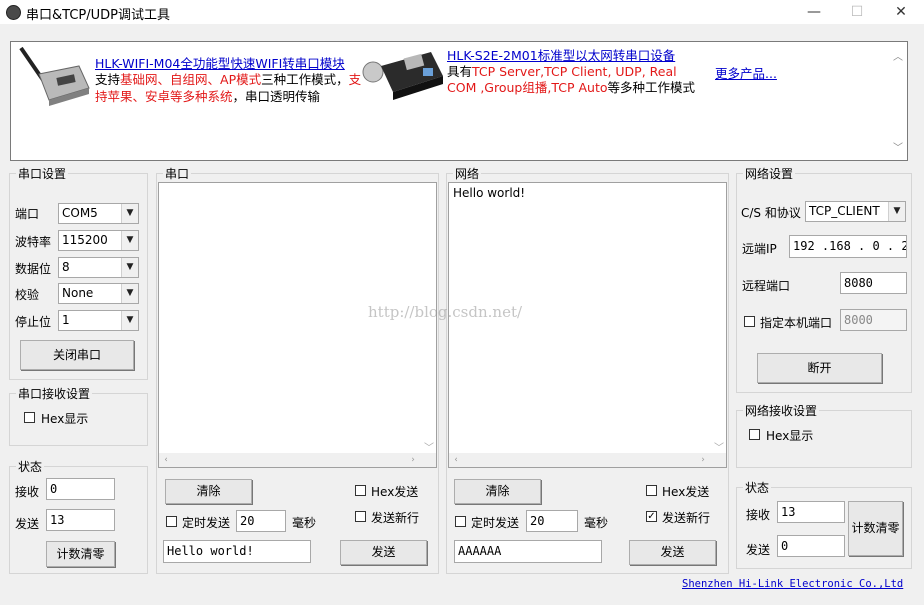 The width and height of the screenshot is (924, 605). What do you see at coordinates (495, 523) in the screenshot?
I see `network-timed-send-label: 定时发送` at bounding box center [495, 523].